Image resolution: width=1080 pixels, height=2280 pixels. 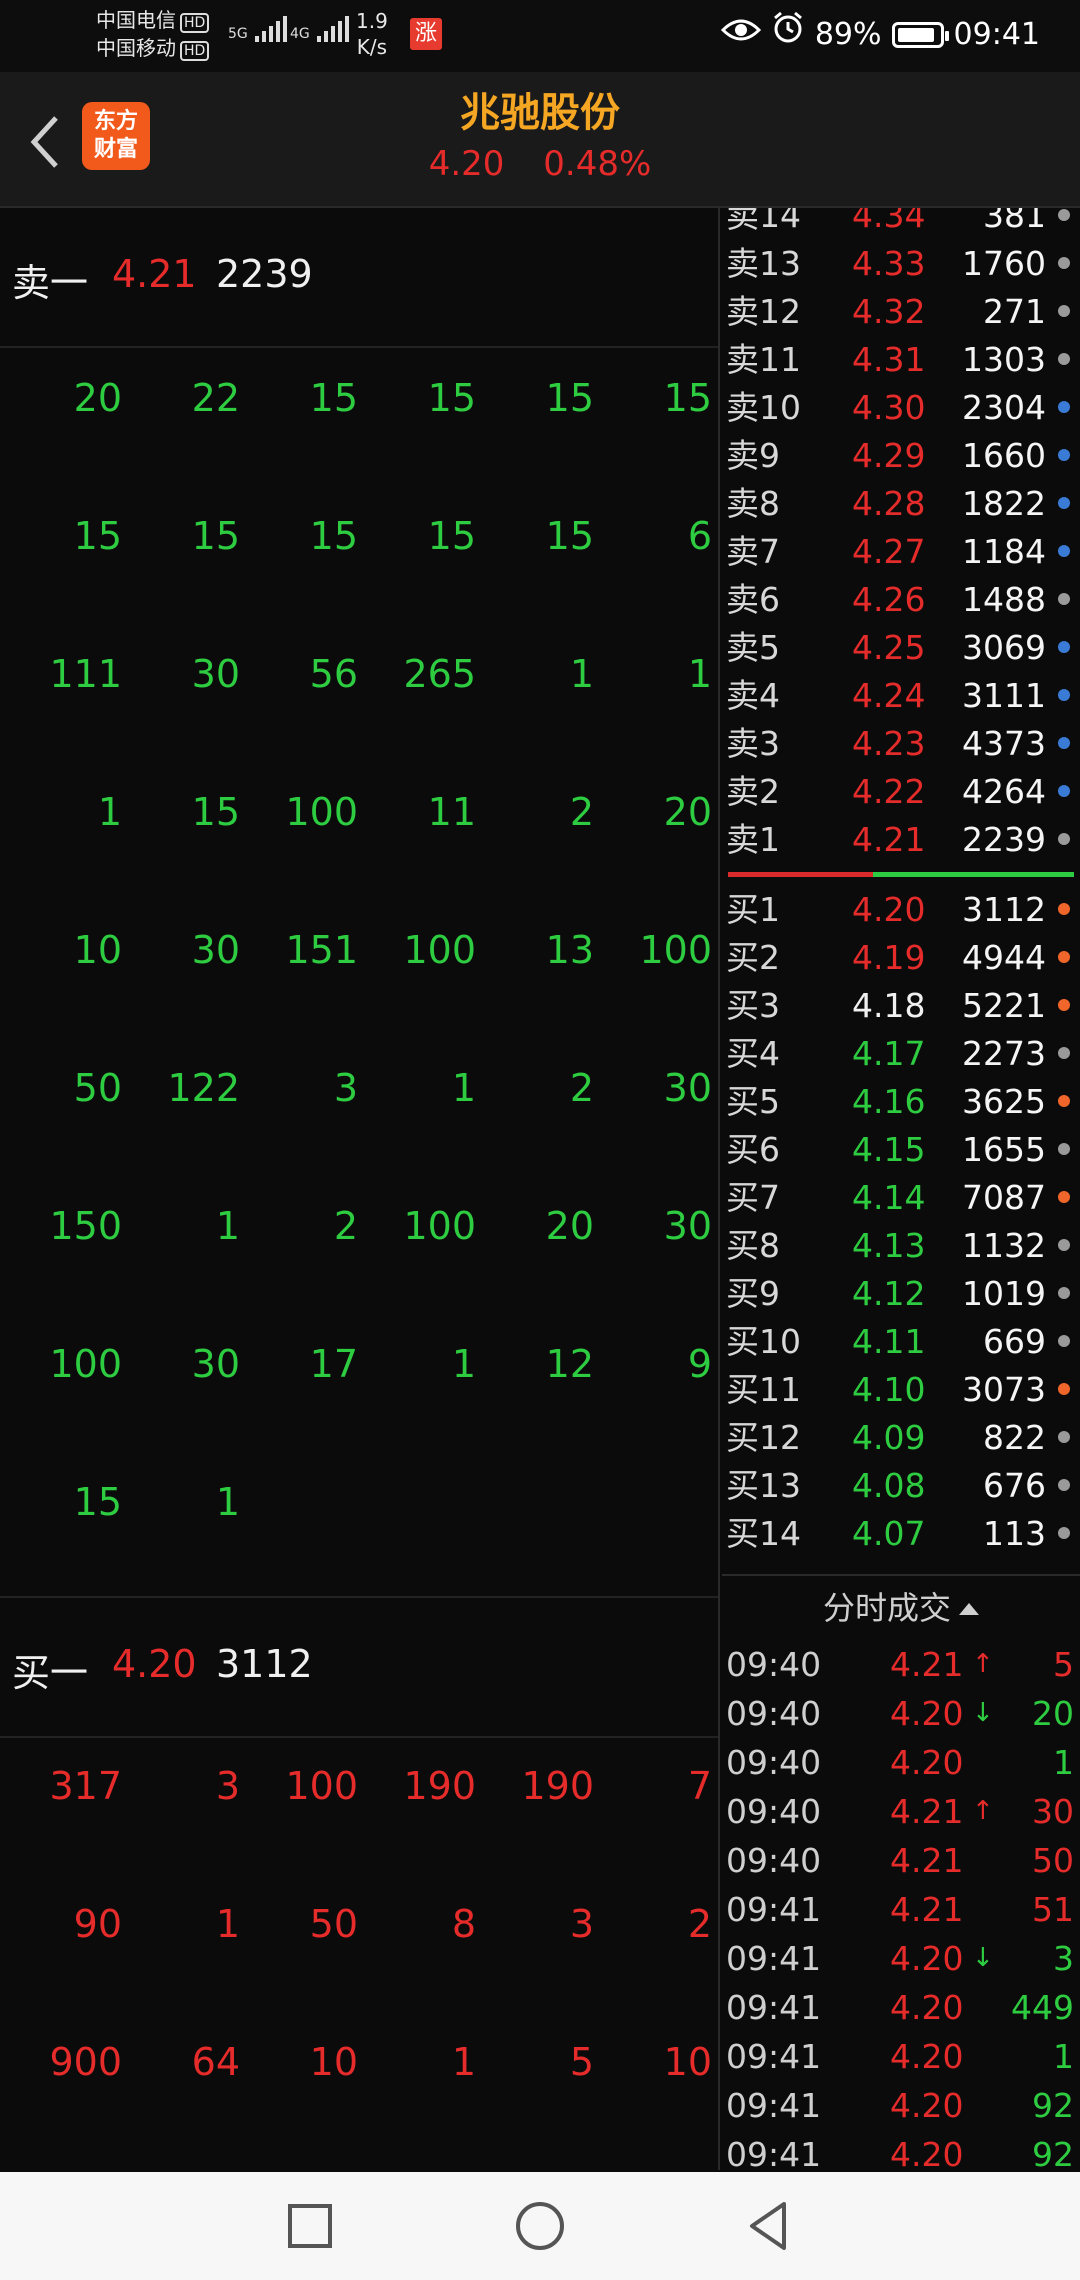 I want to click on queue-order-cell: 150, so click(x=85, y=1226).